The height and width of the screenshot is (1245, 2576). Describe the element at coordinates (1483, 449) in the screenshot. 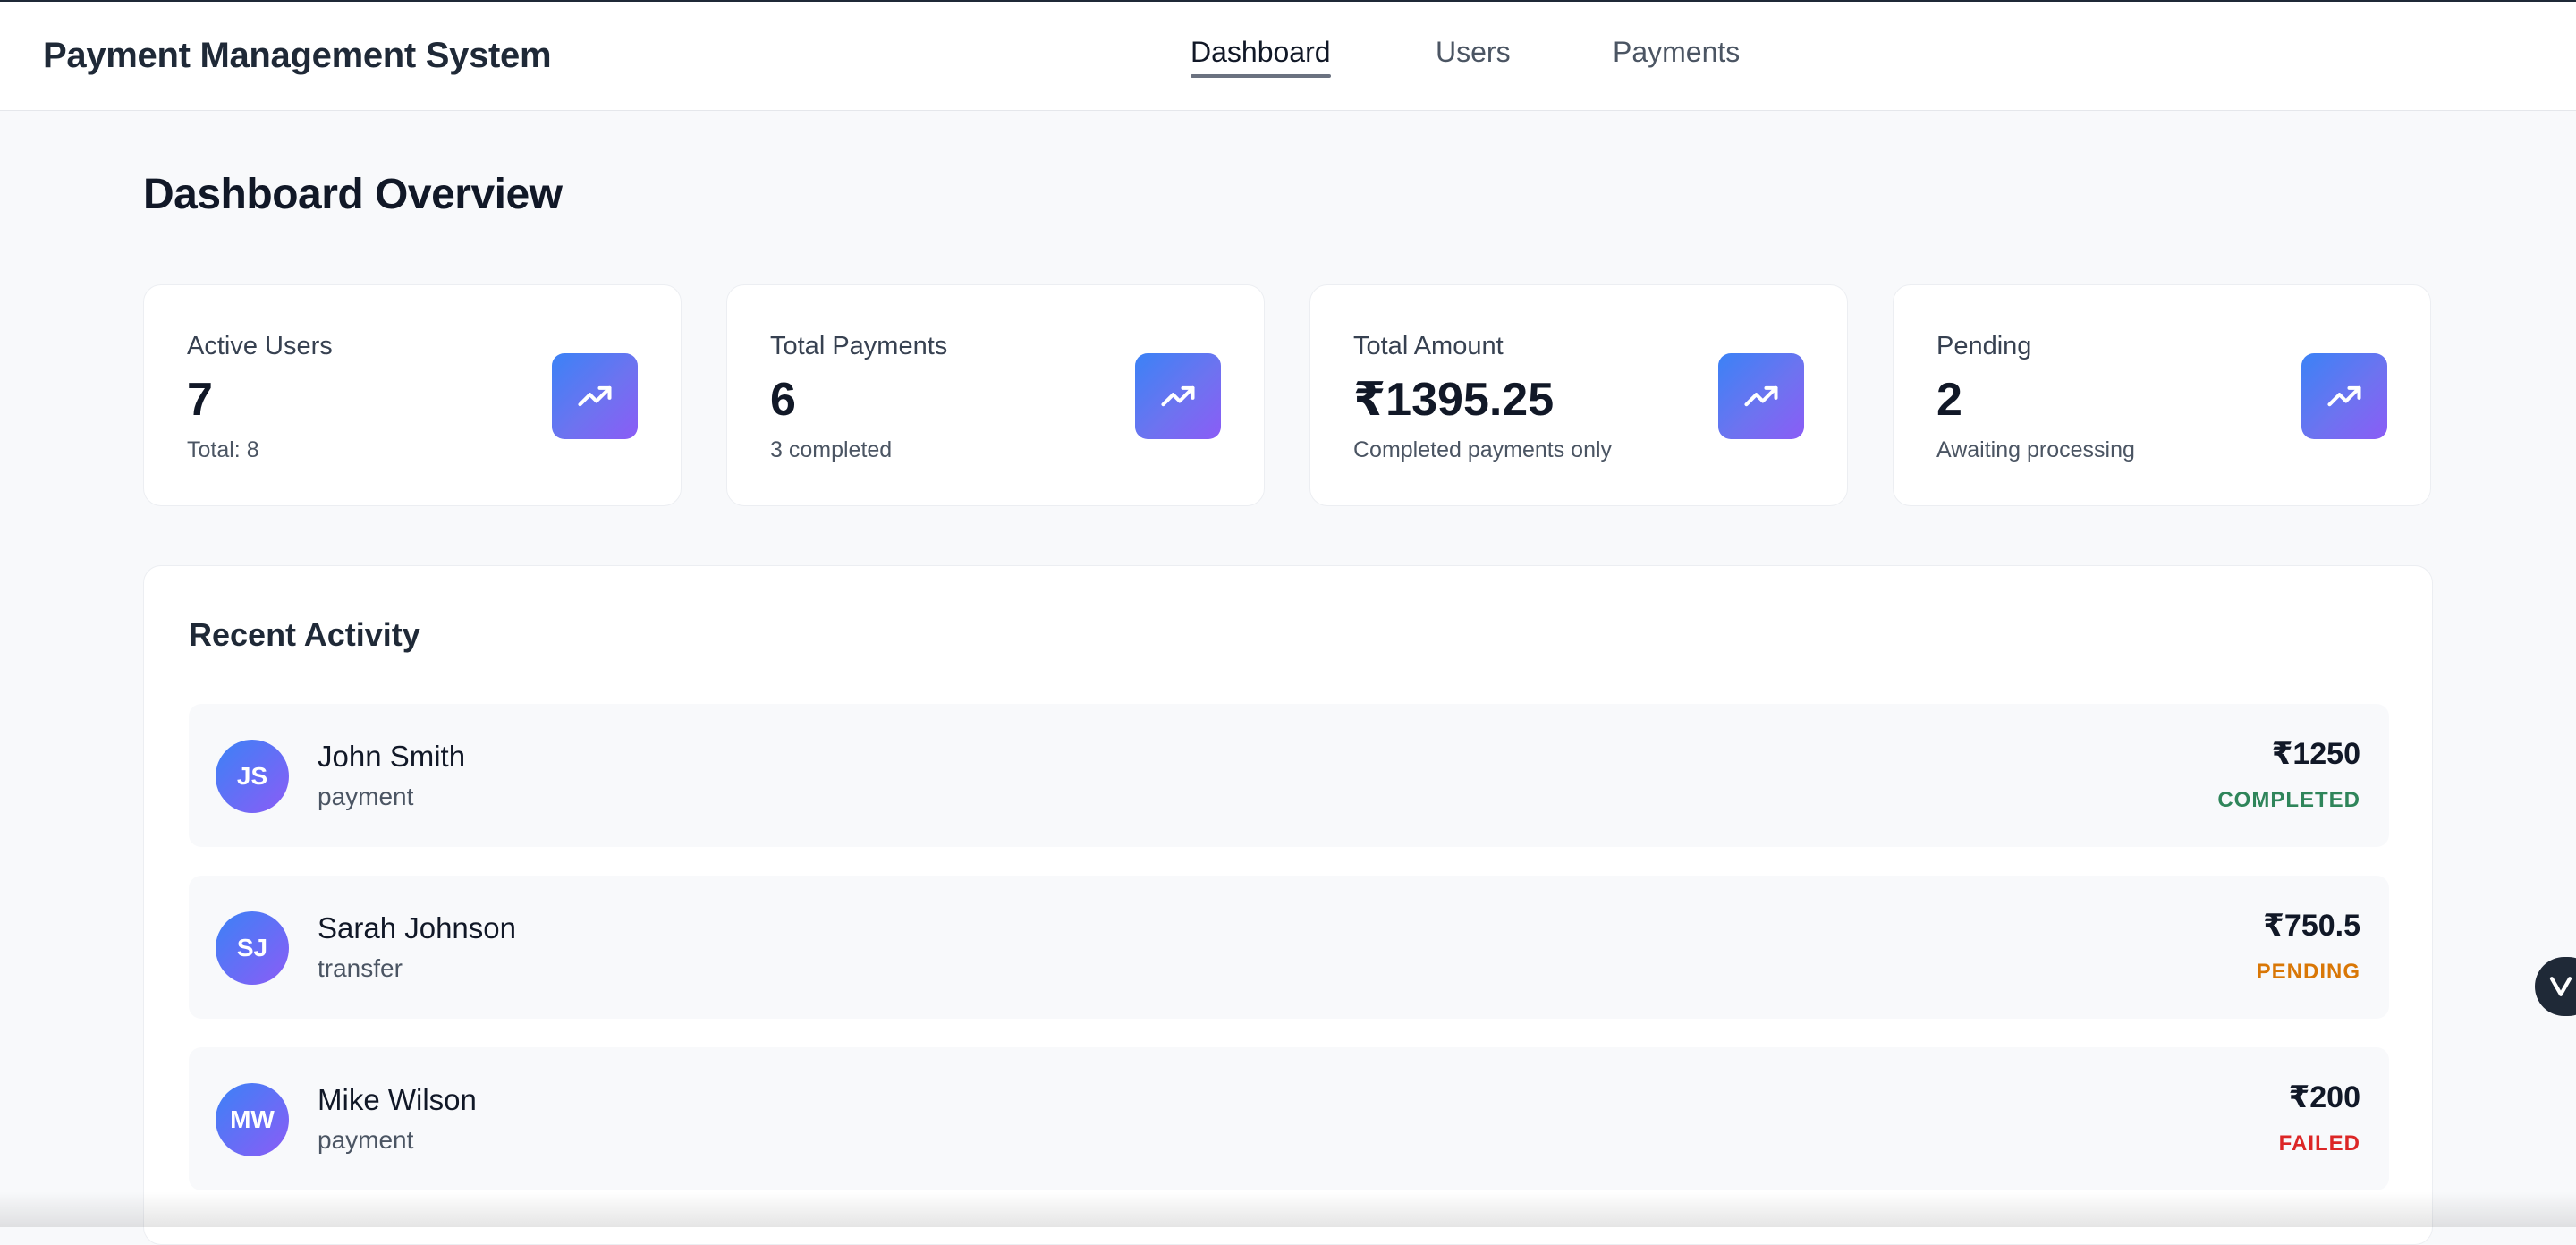

I see `stat-subtext: Completed payments only` at that location.